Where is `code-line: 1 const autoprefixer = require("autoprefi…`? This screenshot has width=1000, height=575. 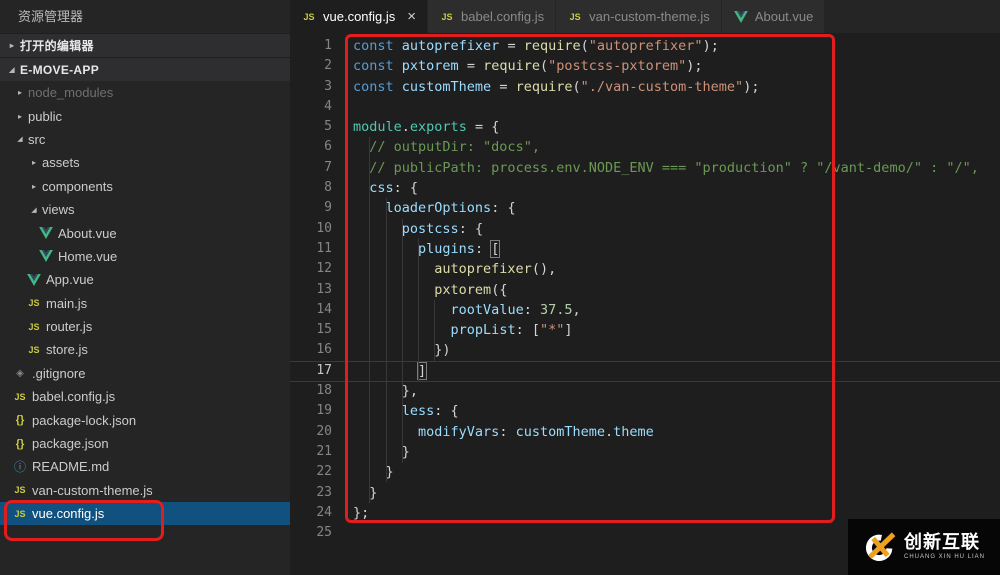
code-line: 1 const autoprefixer = require("autoprefi… is located at coordinates (645, 46).